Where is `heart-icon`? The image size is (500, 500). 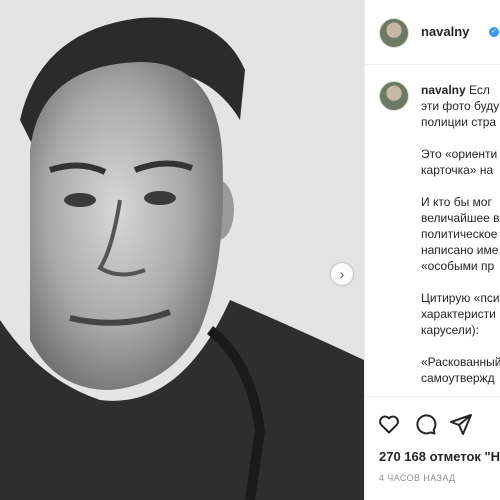
heart-icon is located at coordinates (389, 424).